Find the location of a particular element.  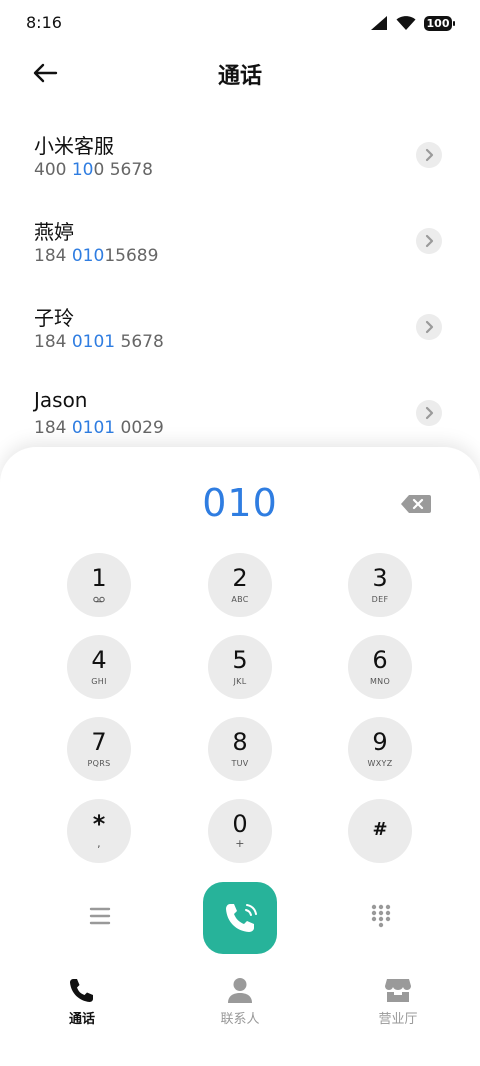

key-2: 2 ABC is located at coordinates (240, 585).